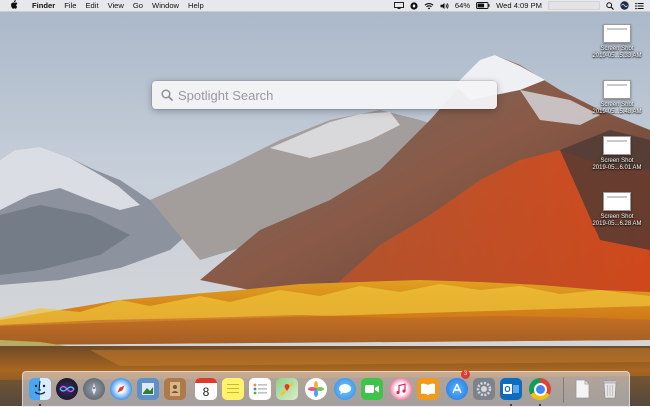  I want to click on desktop-file-date: 2019-05...6.28 AM, so click(617, 224).